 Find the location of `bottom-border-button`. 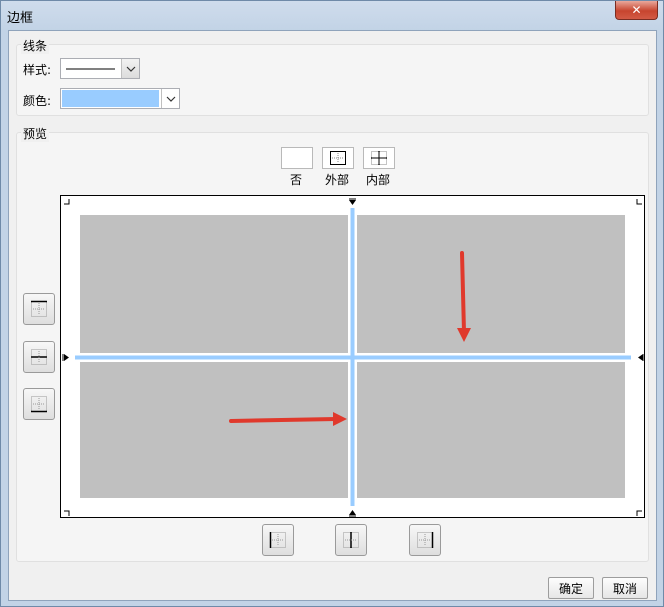

bottom-border-button is located at coordinates (39, 404).